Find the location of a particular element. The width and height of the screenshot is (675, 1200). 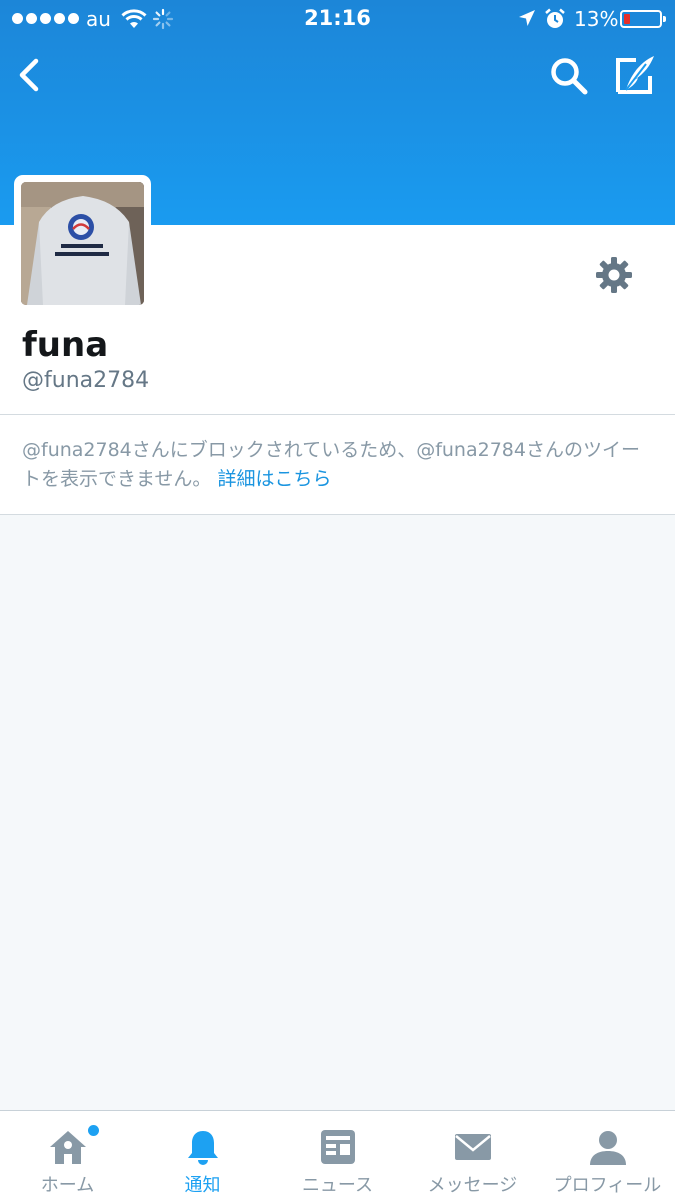

tab-news: ニュース is located at coordinates (337, 1155).